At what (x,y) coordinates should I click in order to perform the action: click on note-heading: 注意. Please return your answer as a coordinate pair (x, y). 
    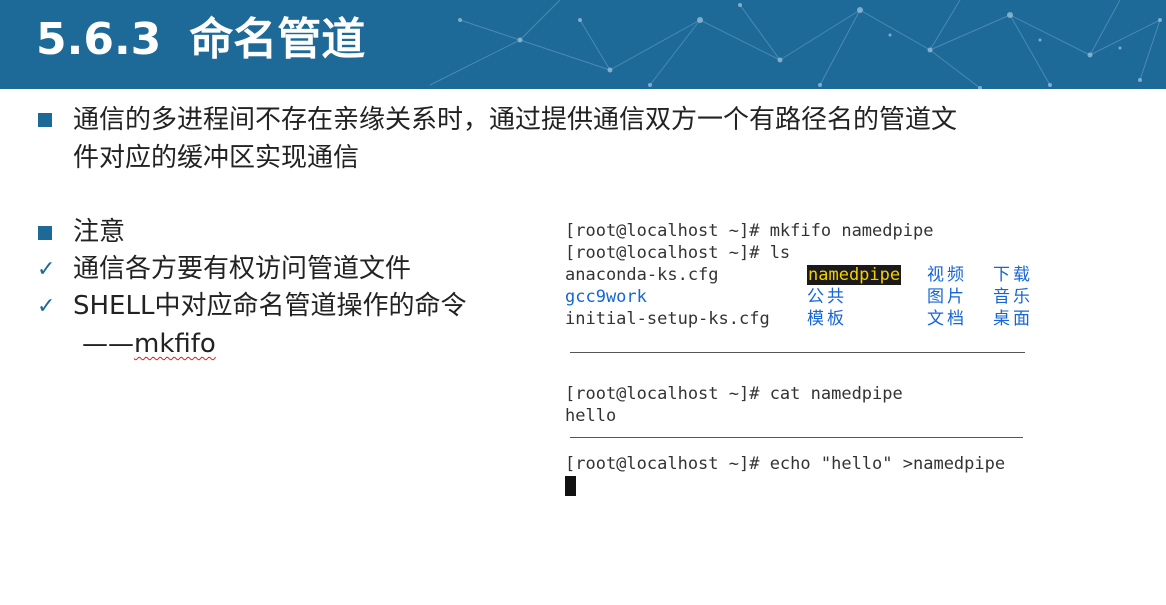
    Looking at the image, I should click on (99, 232).